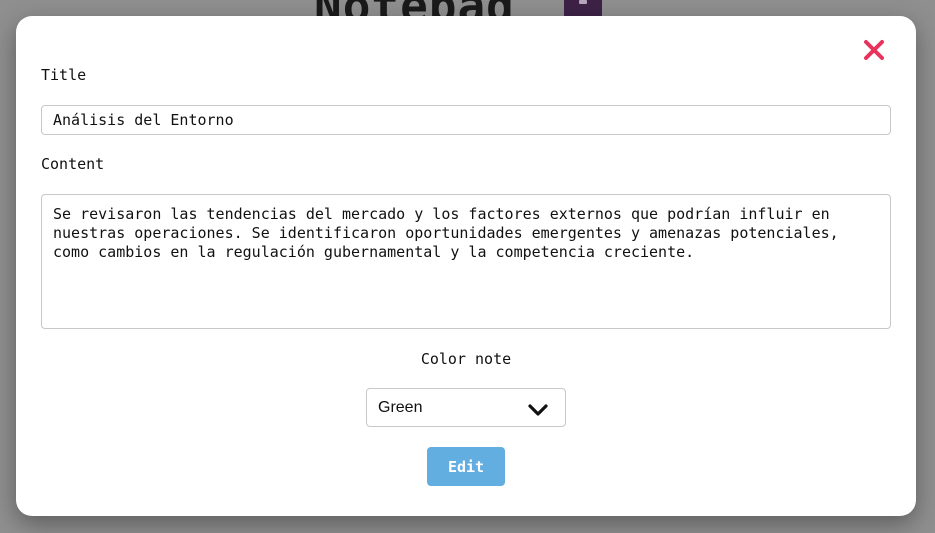  I want to click on color-note-label: Color note, so click(466, 359).